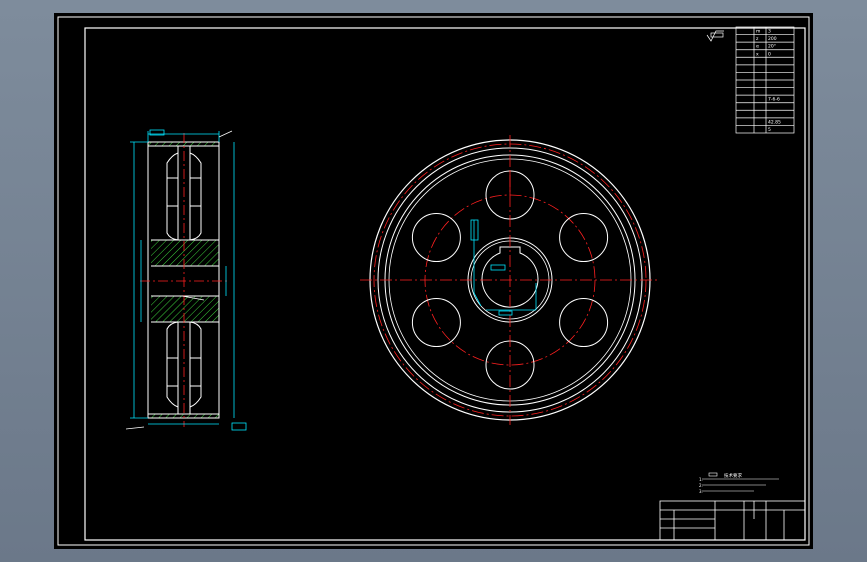  I want to click on param-cell: 0, so click(769, 54).